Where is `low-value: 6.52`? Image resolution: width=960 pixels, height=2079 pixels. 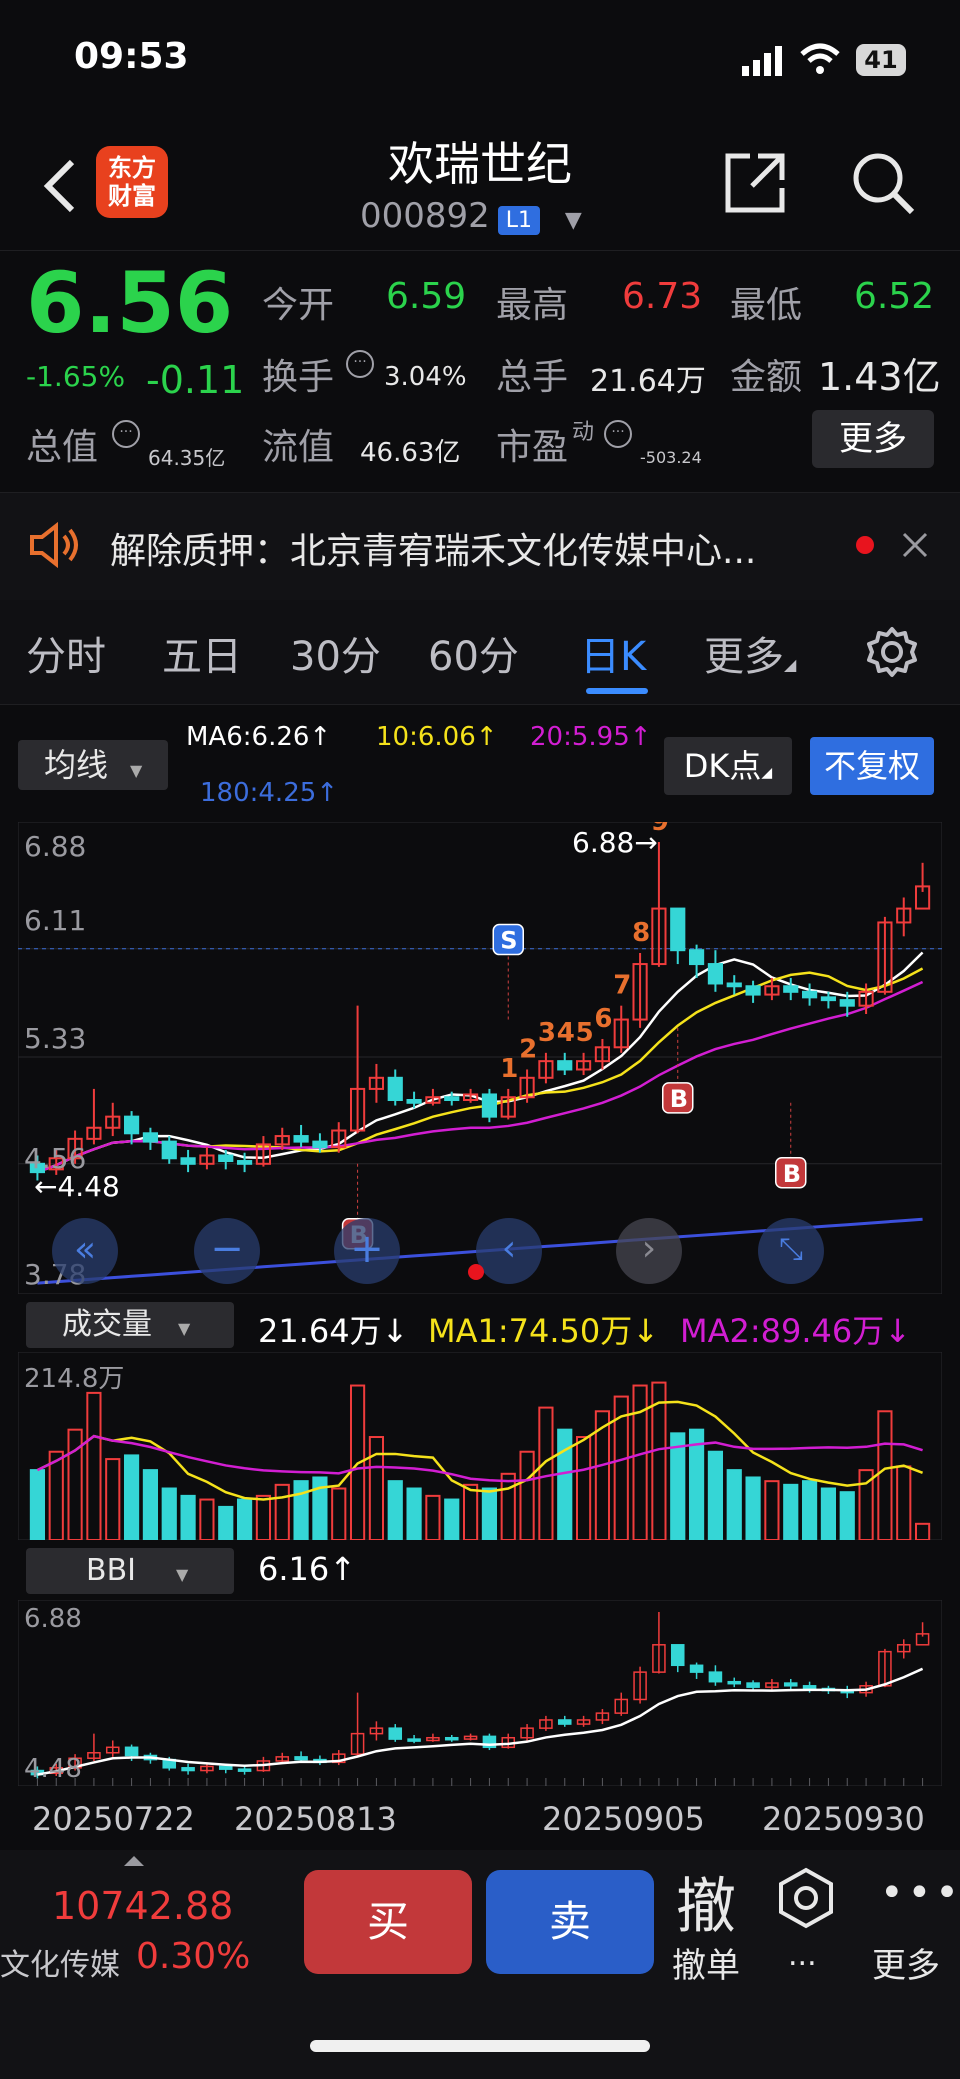 low-value: 6.52 is located at coordinates (894, 296).